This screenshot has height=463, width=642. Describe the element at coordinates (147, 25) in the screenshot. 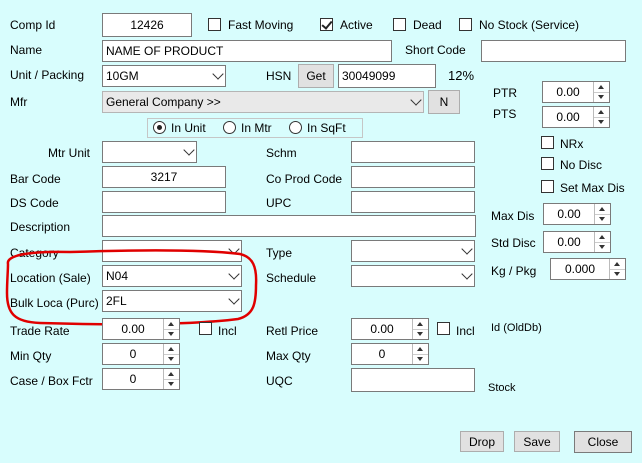

I see `comp-id-field: 12426` at that location.